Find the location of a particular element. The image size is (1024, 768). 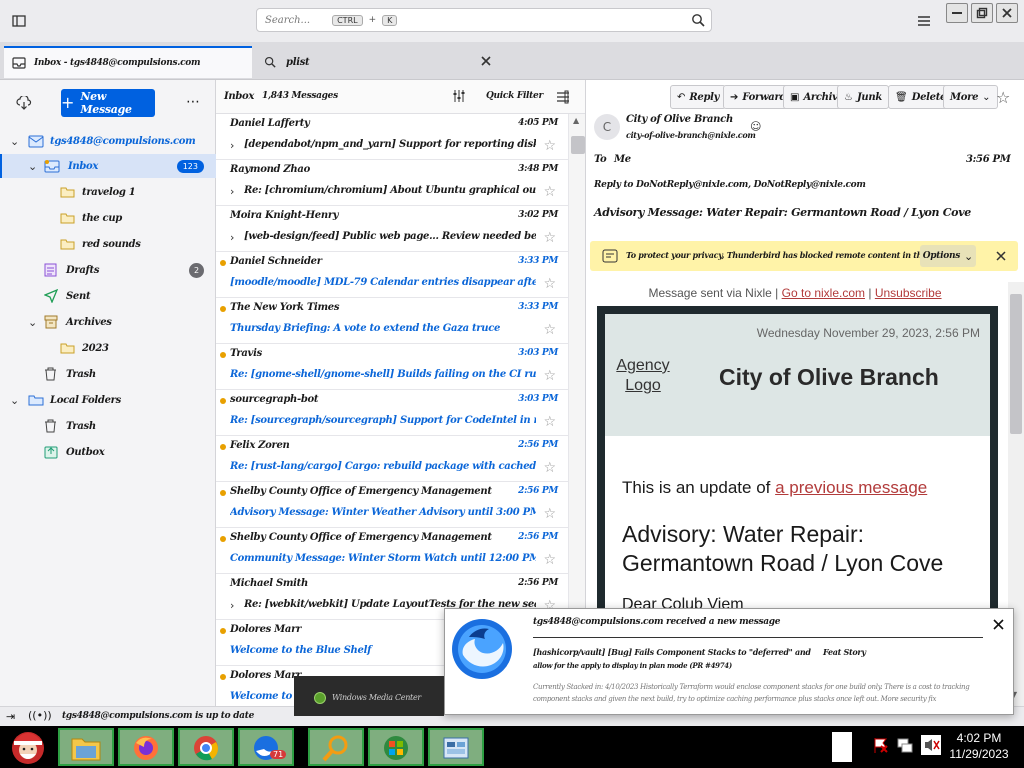

message-sender: Daniel Lafferty is located at coordinates (270, 123).